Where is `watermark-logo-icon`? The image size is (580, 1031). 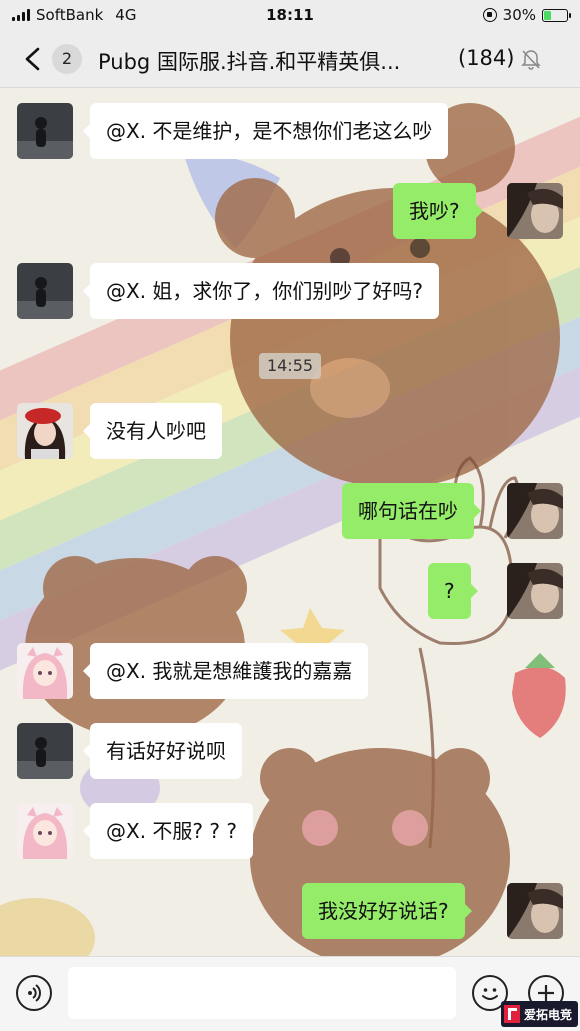 watermark-logo-icon is located at coordinates (511, 1014).